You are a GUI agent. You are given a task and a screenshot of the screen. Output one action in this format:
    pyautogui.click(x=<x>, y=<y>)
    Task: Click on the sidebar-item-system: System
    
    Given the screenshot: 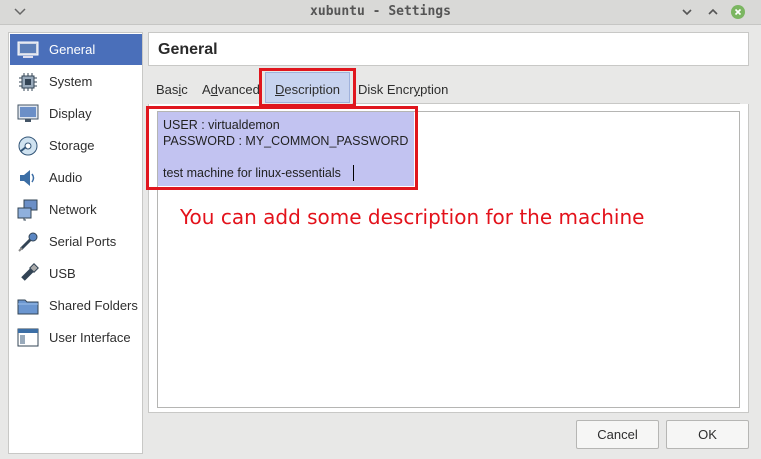 What is the action you would take?
    pyautogui.click(x=76, y=81)
    